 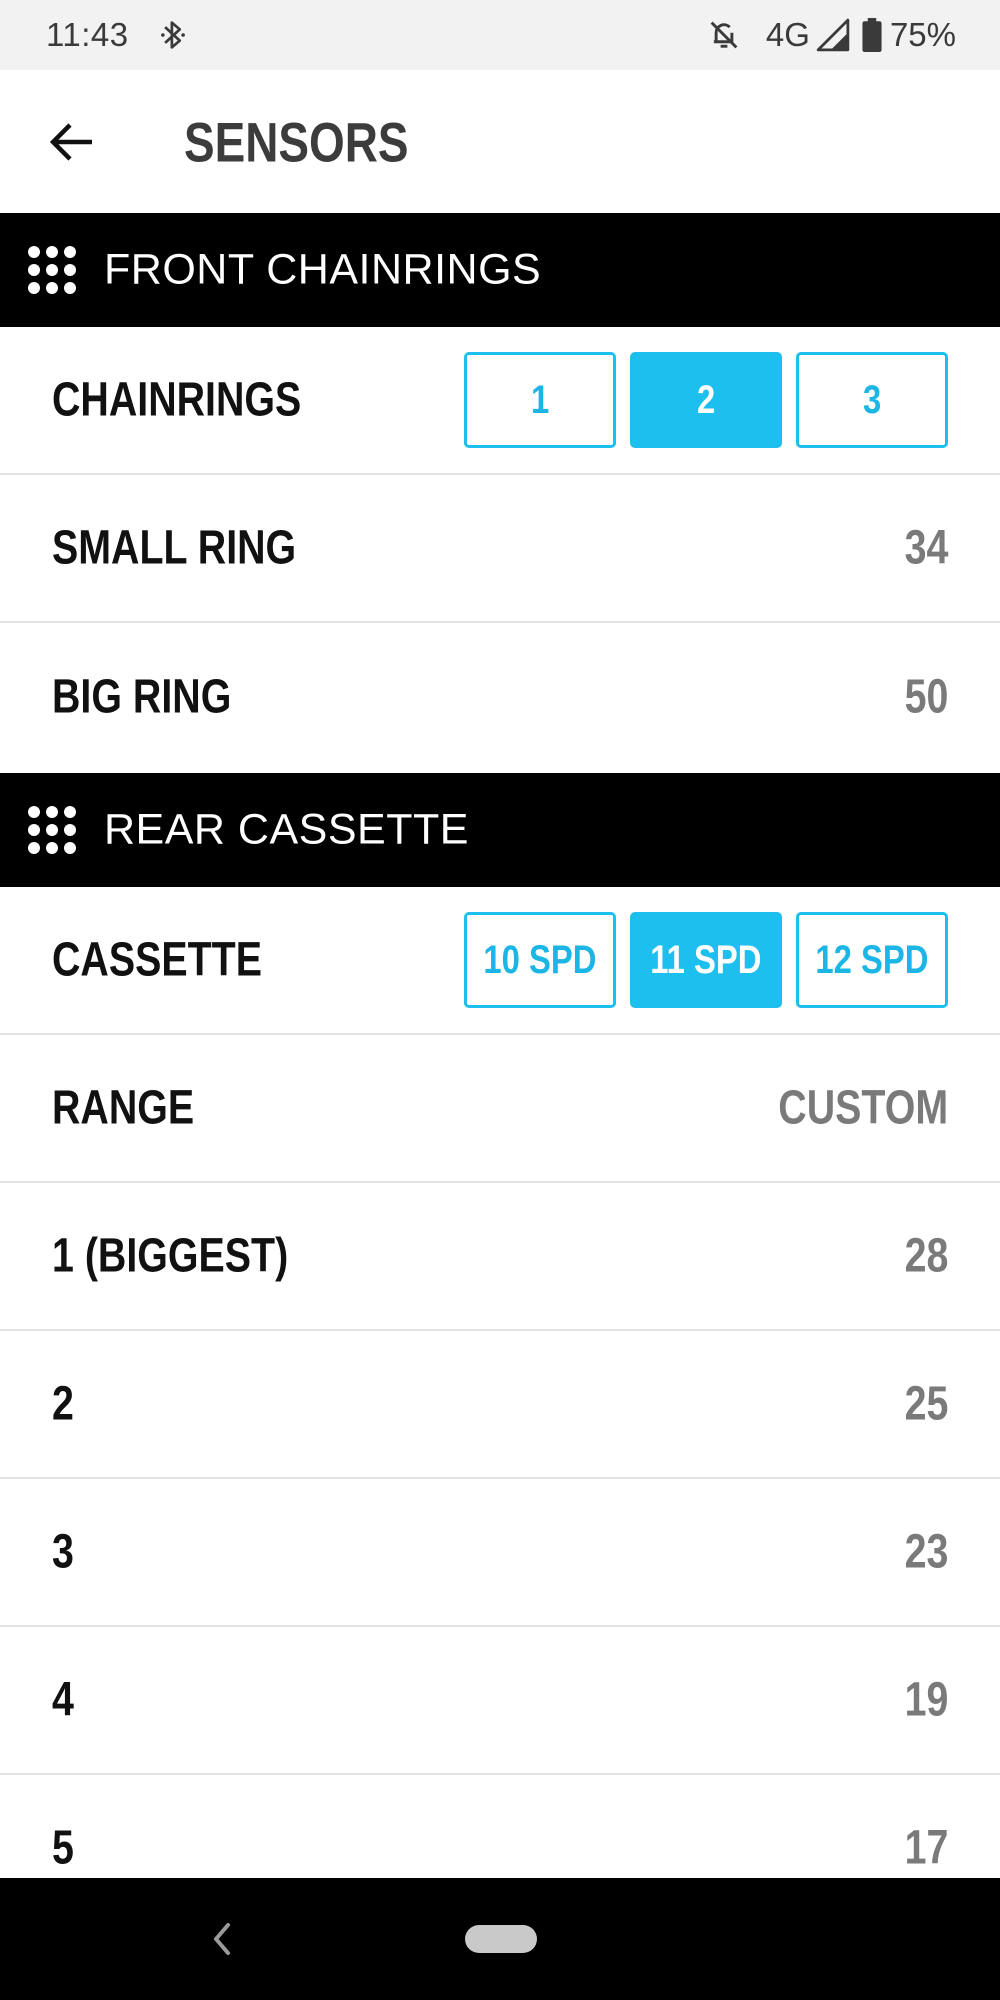 I want to click on cog-row-3: 3 23, so click(x=500, y=1553).